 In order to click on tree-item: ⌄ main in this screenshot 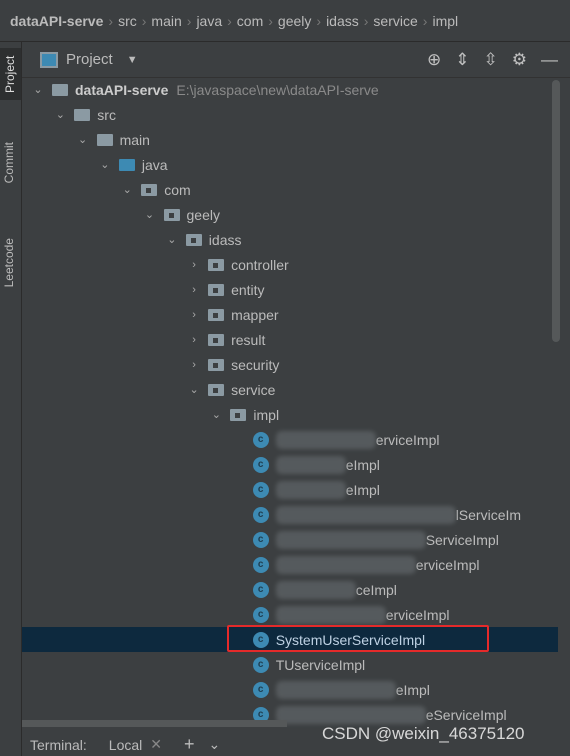, I will do `click(290, 139)`.